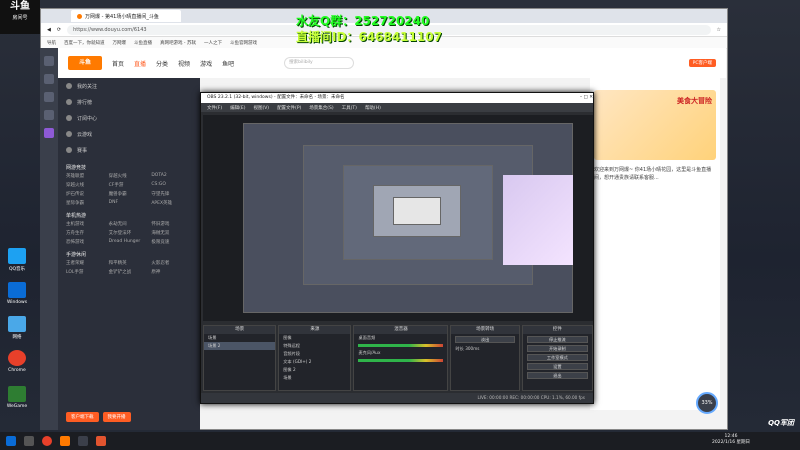 This screenshot has width=800, height=450. What do you see at coordinates (472, 348) in the screenshot?
I see `duration-input: 300ms` at bounding box center [472, 348].